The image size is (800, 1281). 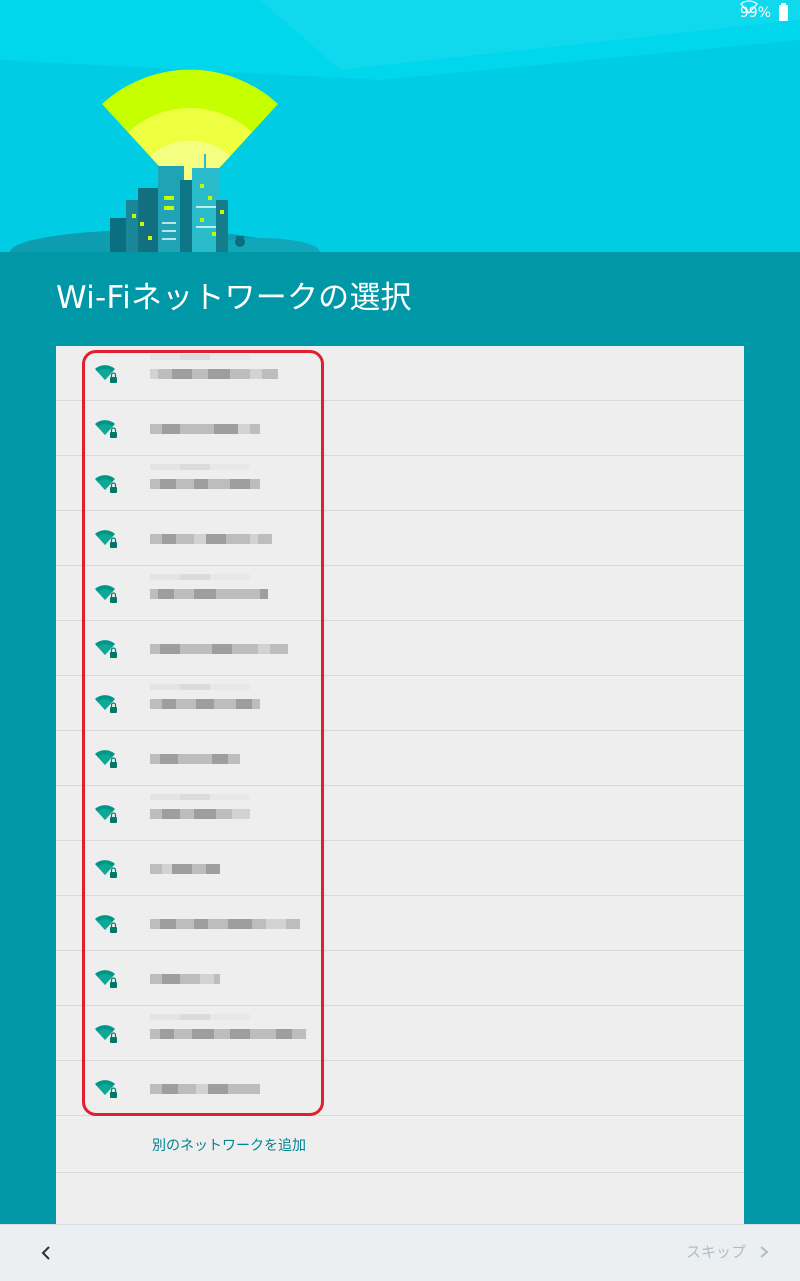 What do you see at coordinates (400, 1252) in the screenshot?
I see `navigation-bar: スキップ` at bounding box center [400, 1252].